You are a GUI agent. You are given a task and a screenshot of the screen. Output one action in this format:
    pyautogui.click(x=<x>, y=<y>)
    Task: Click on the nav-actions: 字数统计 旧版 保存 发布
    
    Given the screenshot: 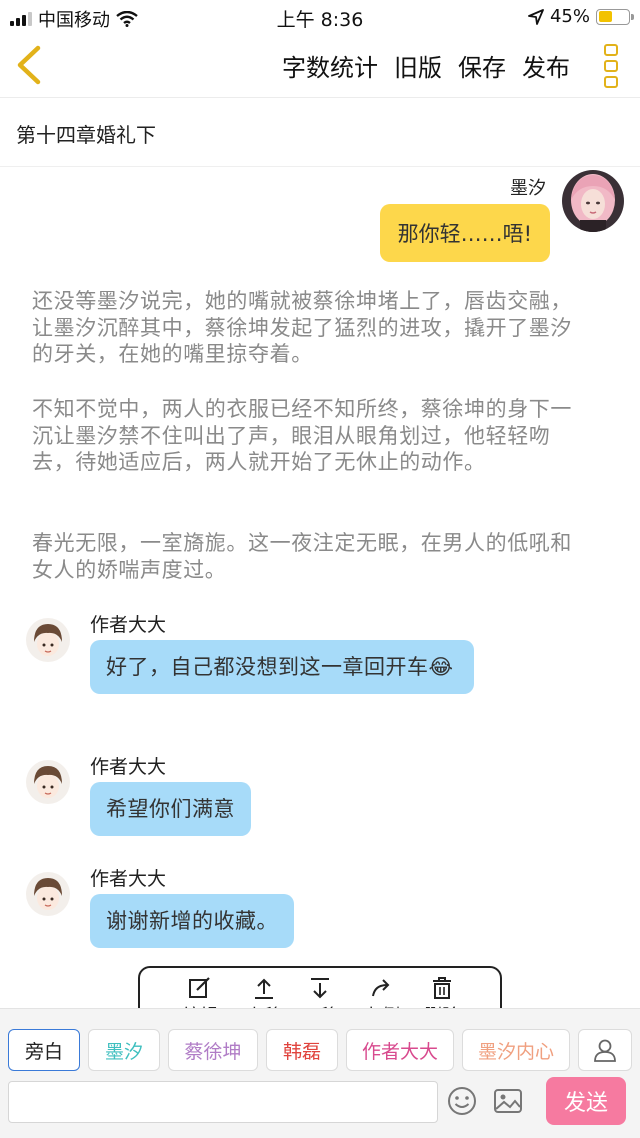 What is the action you would take?
    pyautogui.click(x=426, y=65)
    